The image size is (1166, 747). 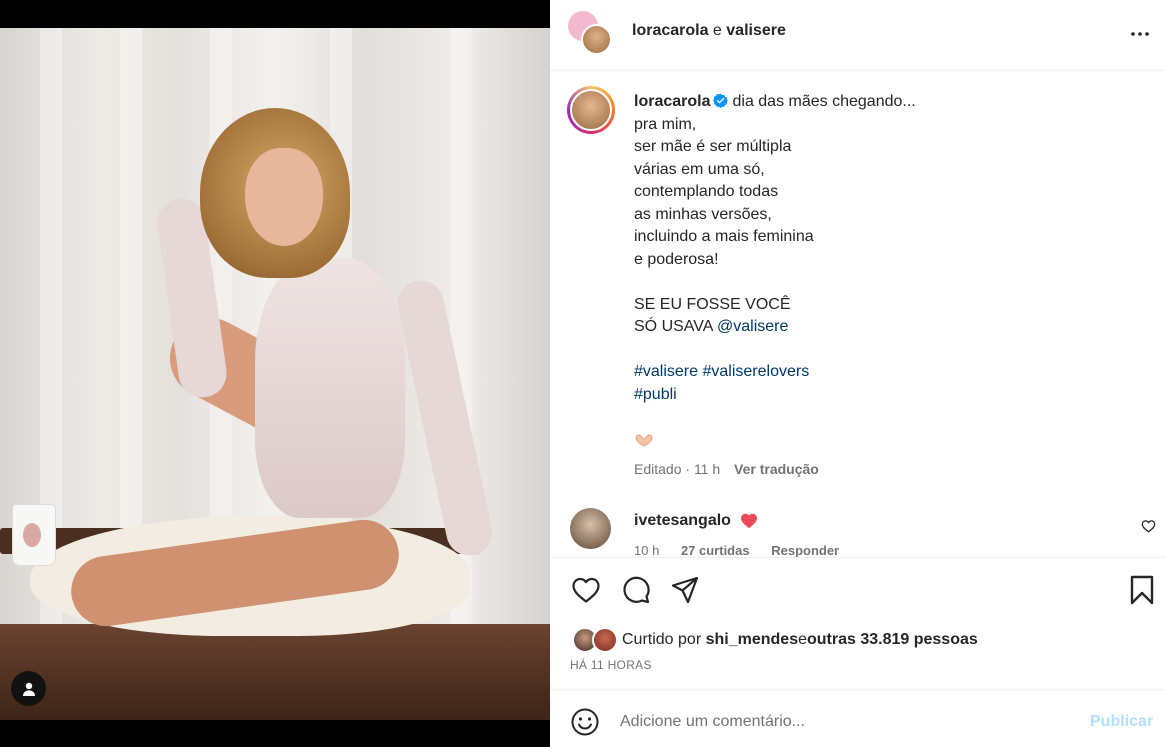 What do you see at coordinates (647, 550) in the screenshot?
I see `comment-time: 10 h` at bounding box center [647, 550].